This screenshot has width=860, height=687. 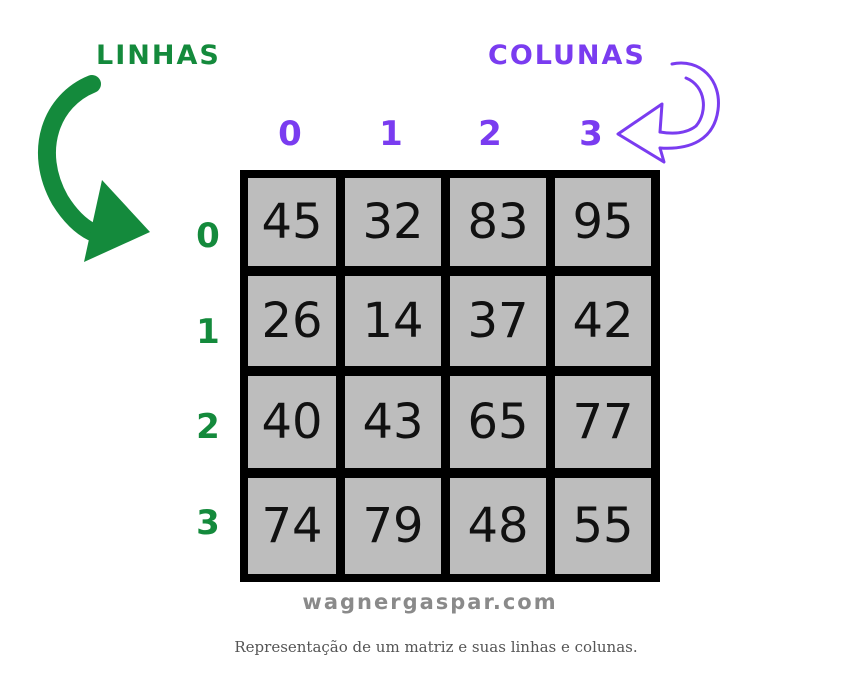 What do you see at coordinates (208, 523) in the screenshot?
I see `row-index-3: 3` at bounding box center [208, 523].